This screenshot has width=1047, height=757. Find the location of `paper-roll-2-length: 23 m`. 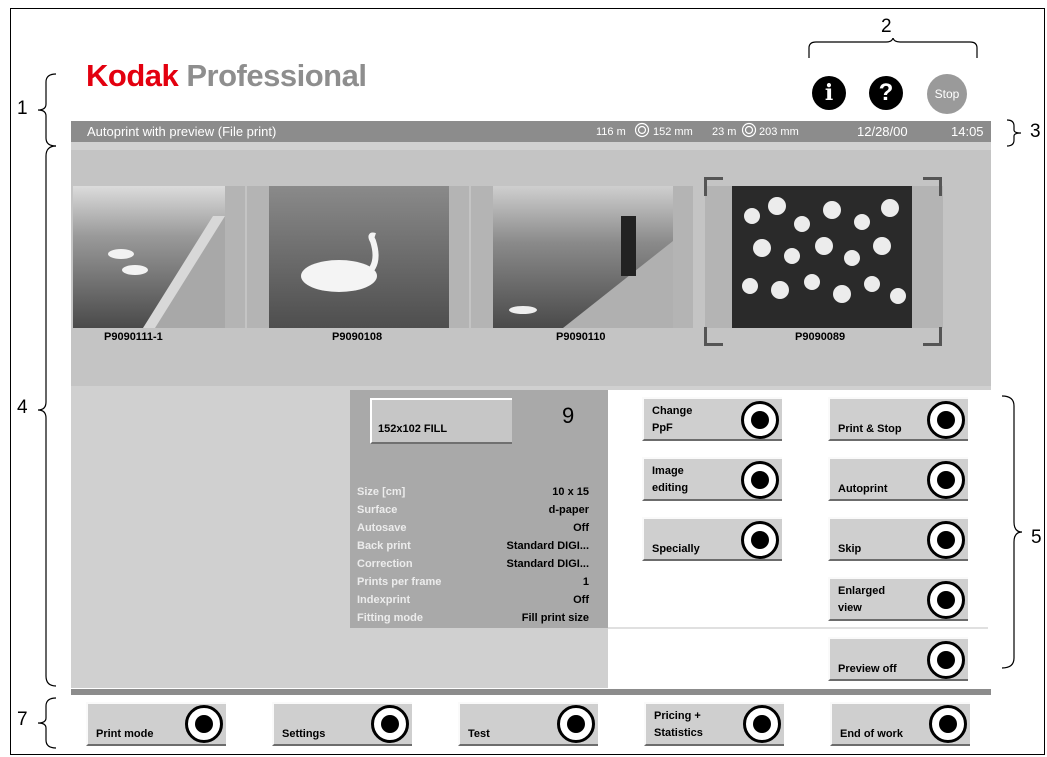

paper-roll-2-length: 23 m is located at coordinates (724, 132).